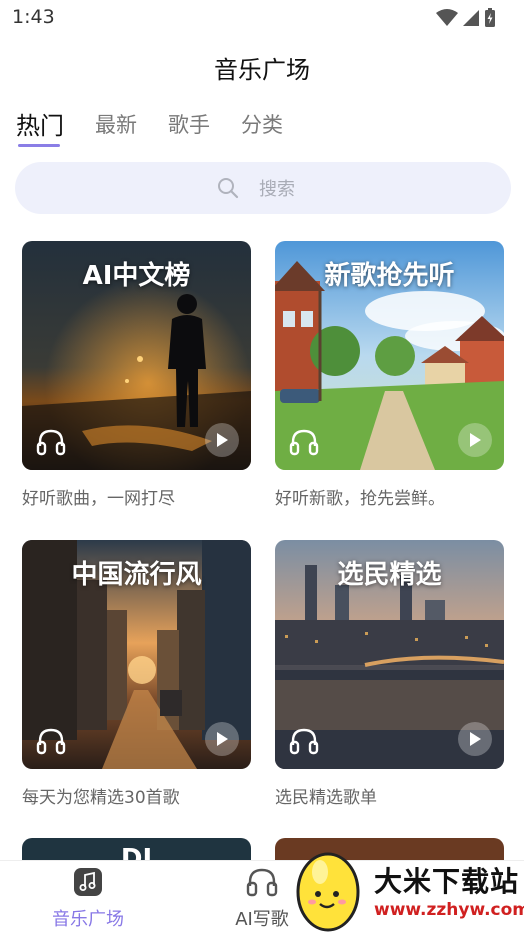 This screenshot has width=524, height=932. I want to click on playlist-cover: 中国流行风, so click(136, 654).